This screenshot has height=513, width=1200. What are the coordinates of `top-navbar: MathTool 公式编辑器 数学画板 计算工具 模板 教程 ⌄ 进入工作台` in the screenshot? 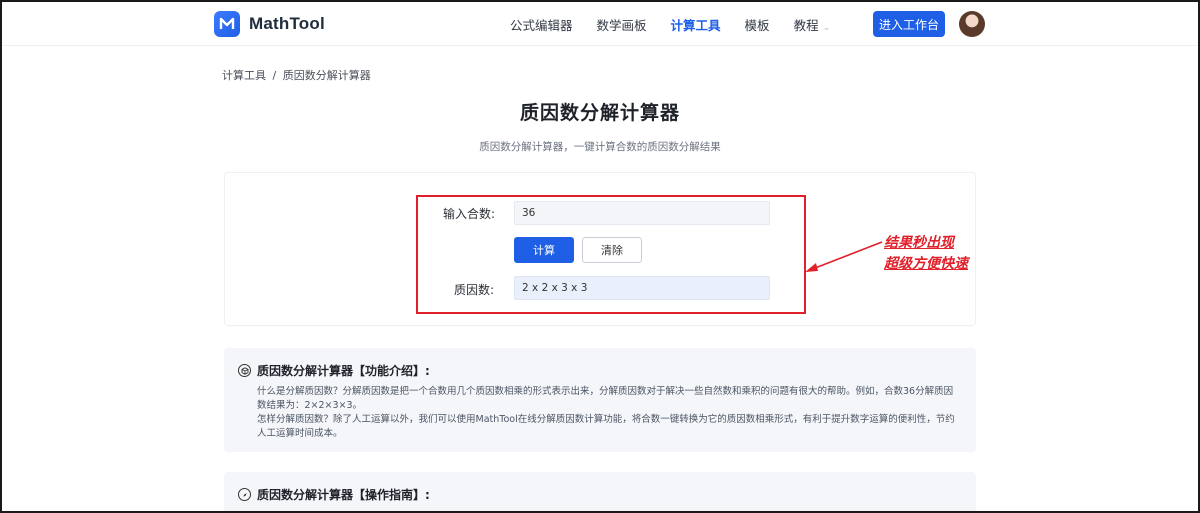 It's located at (600, 24).